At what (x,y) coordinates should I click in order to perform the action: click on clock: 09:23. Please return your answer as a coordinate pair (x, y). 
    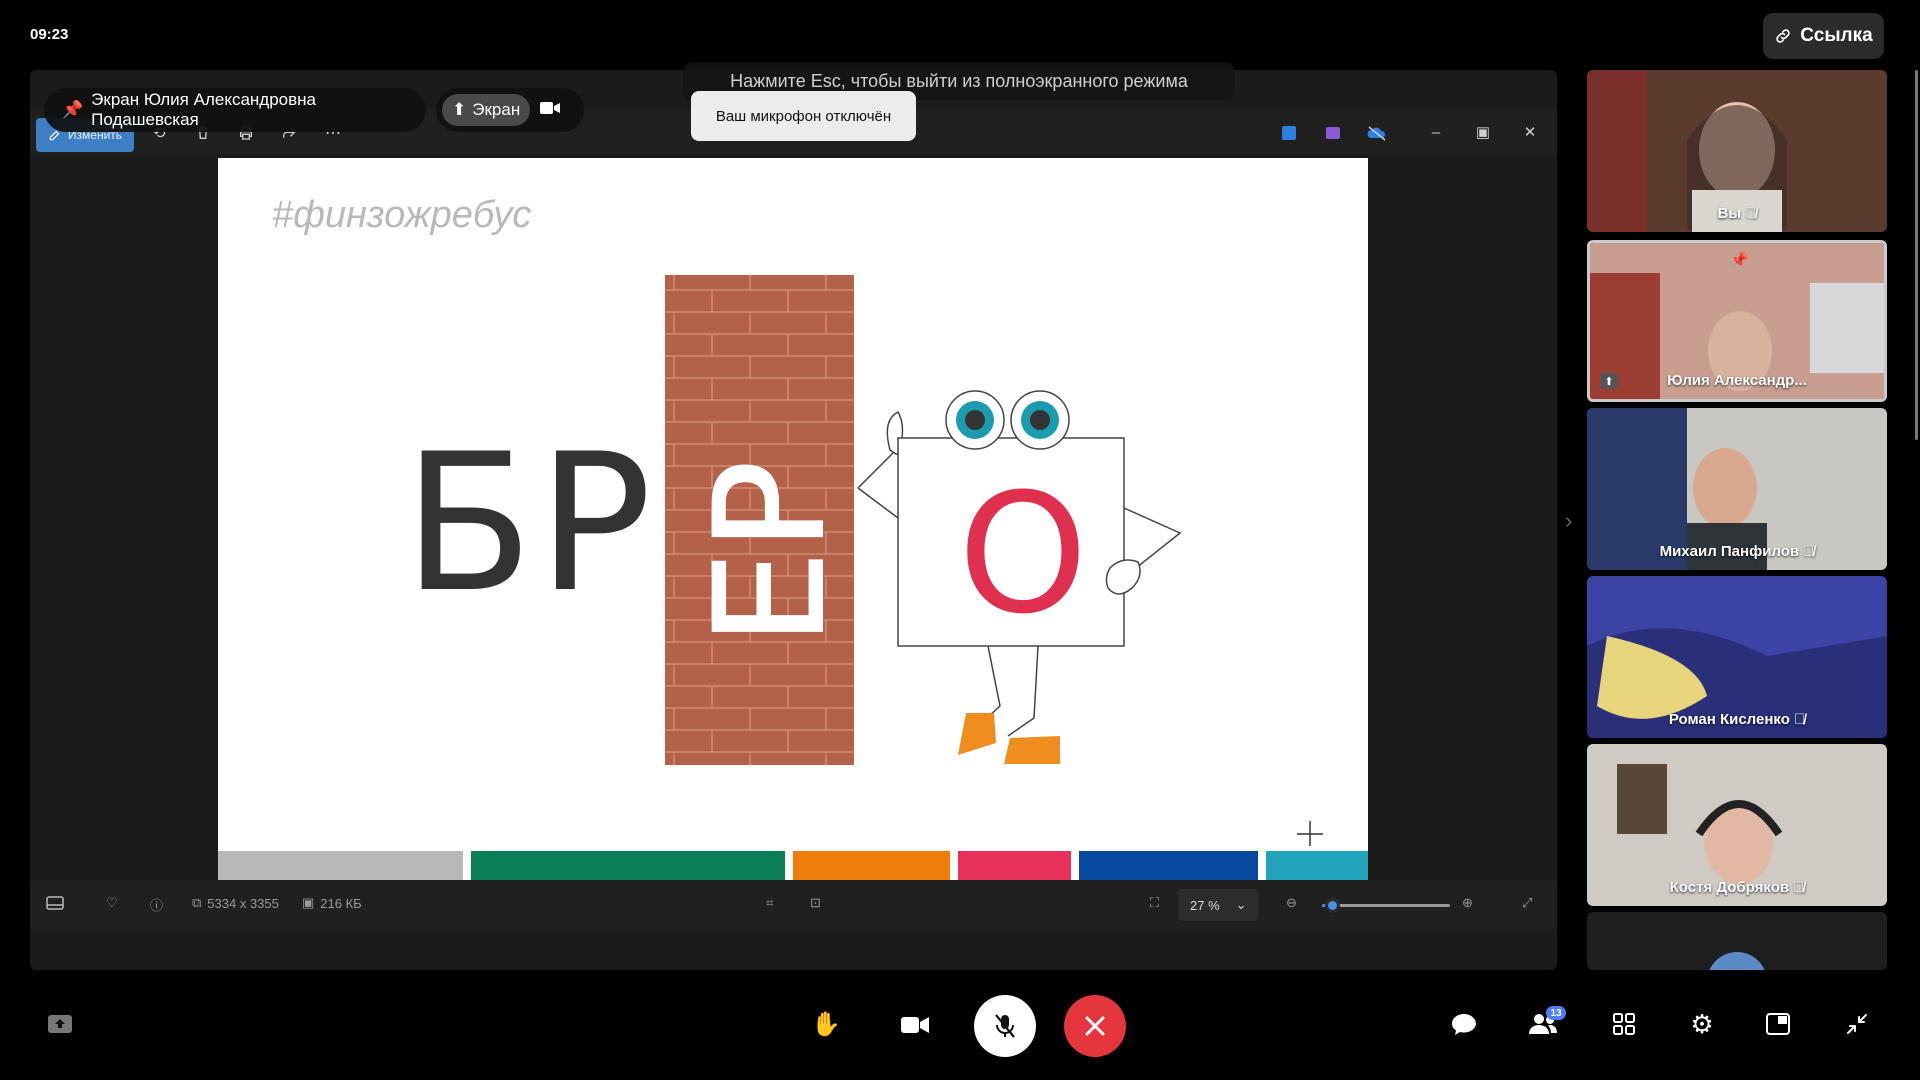
    Looking at the image, I should click on (49, 34).